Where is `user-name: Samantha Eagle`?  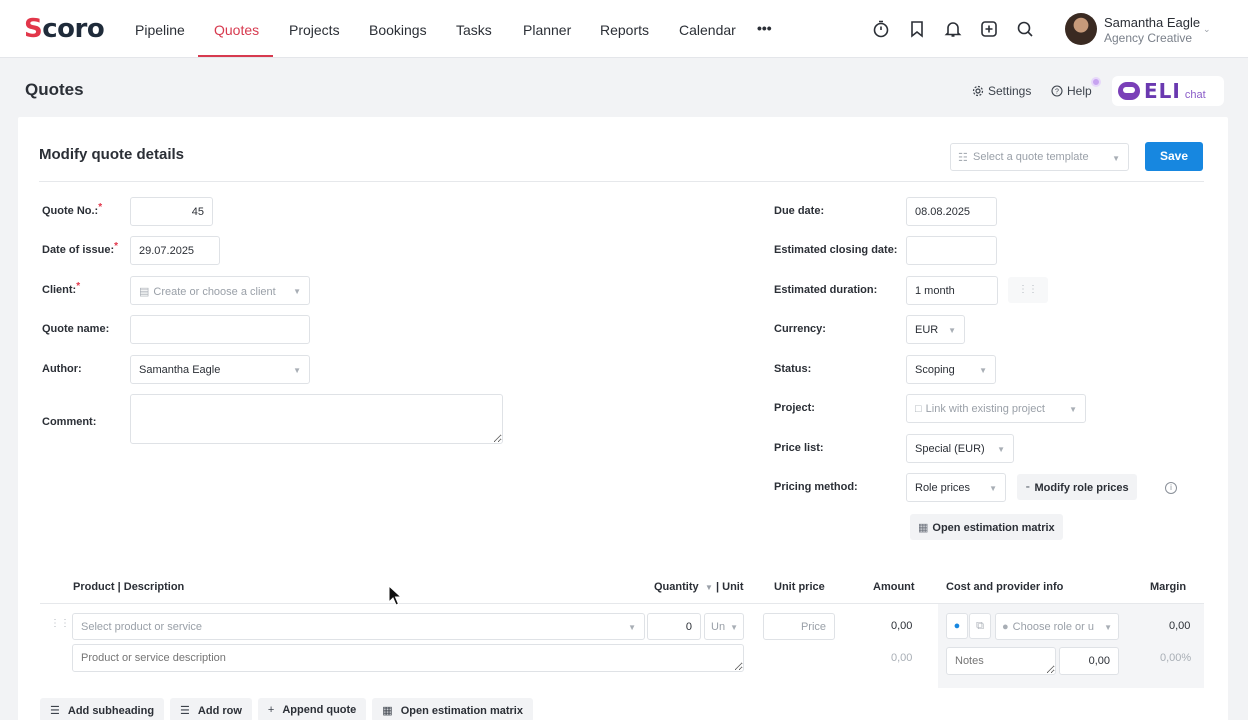 user-name: Samantha Eagle is located at coordinates (1152, 22).